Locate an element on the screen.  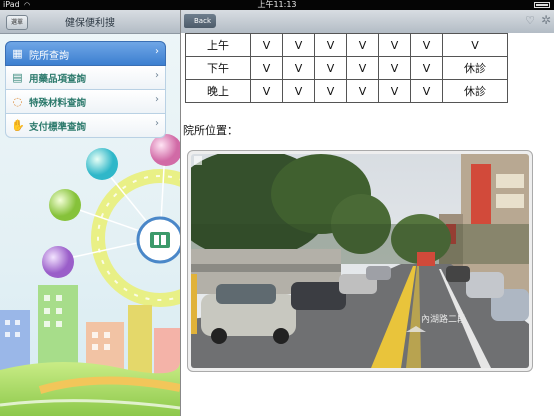
menu-item-payment-standard-search: ✋ 支付標準查詢 › is located at coordinates (85, 126).